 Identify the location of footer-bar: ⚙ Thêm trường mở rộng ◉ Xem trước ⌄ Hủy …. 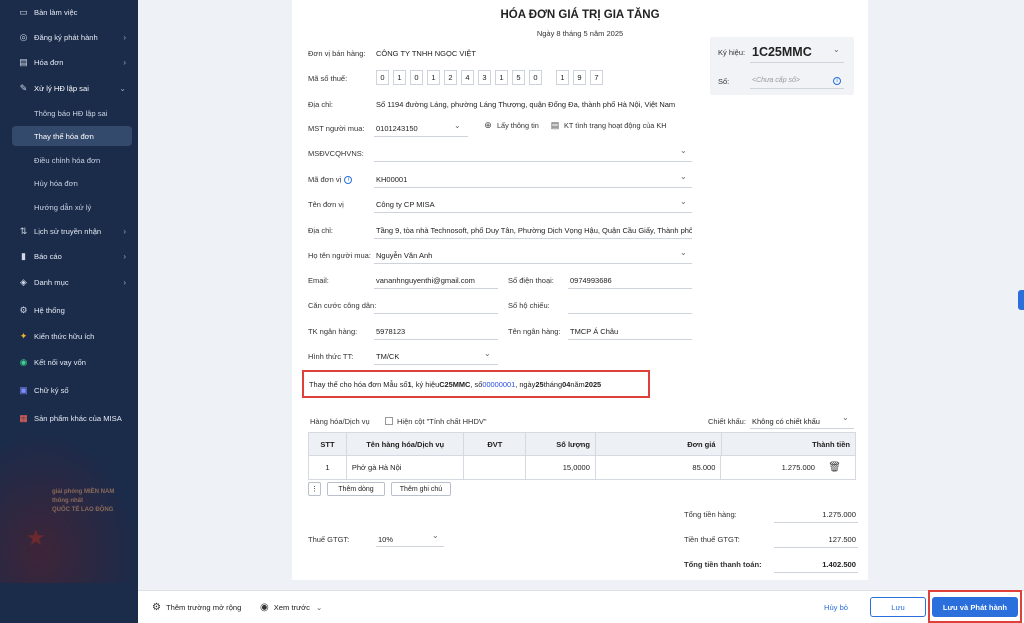
(581, 606).